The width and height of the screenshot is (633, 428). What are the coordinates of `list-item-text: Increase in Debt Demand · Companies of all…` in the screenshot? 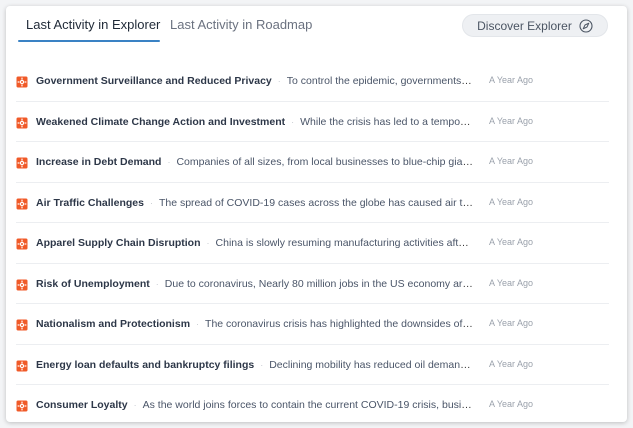 It's located at (255, 162).